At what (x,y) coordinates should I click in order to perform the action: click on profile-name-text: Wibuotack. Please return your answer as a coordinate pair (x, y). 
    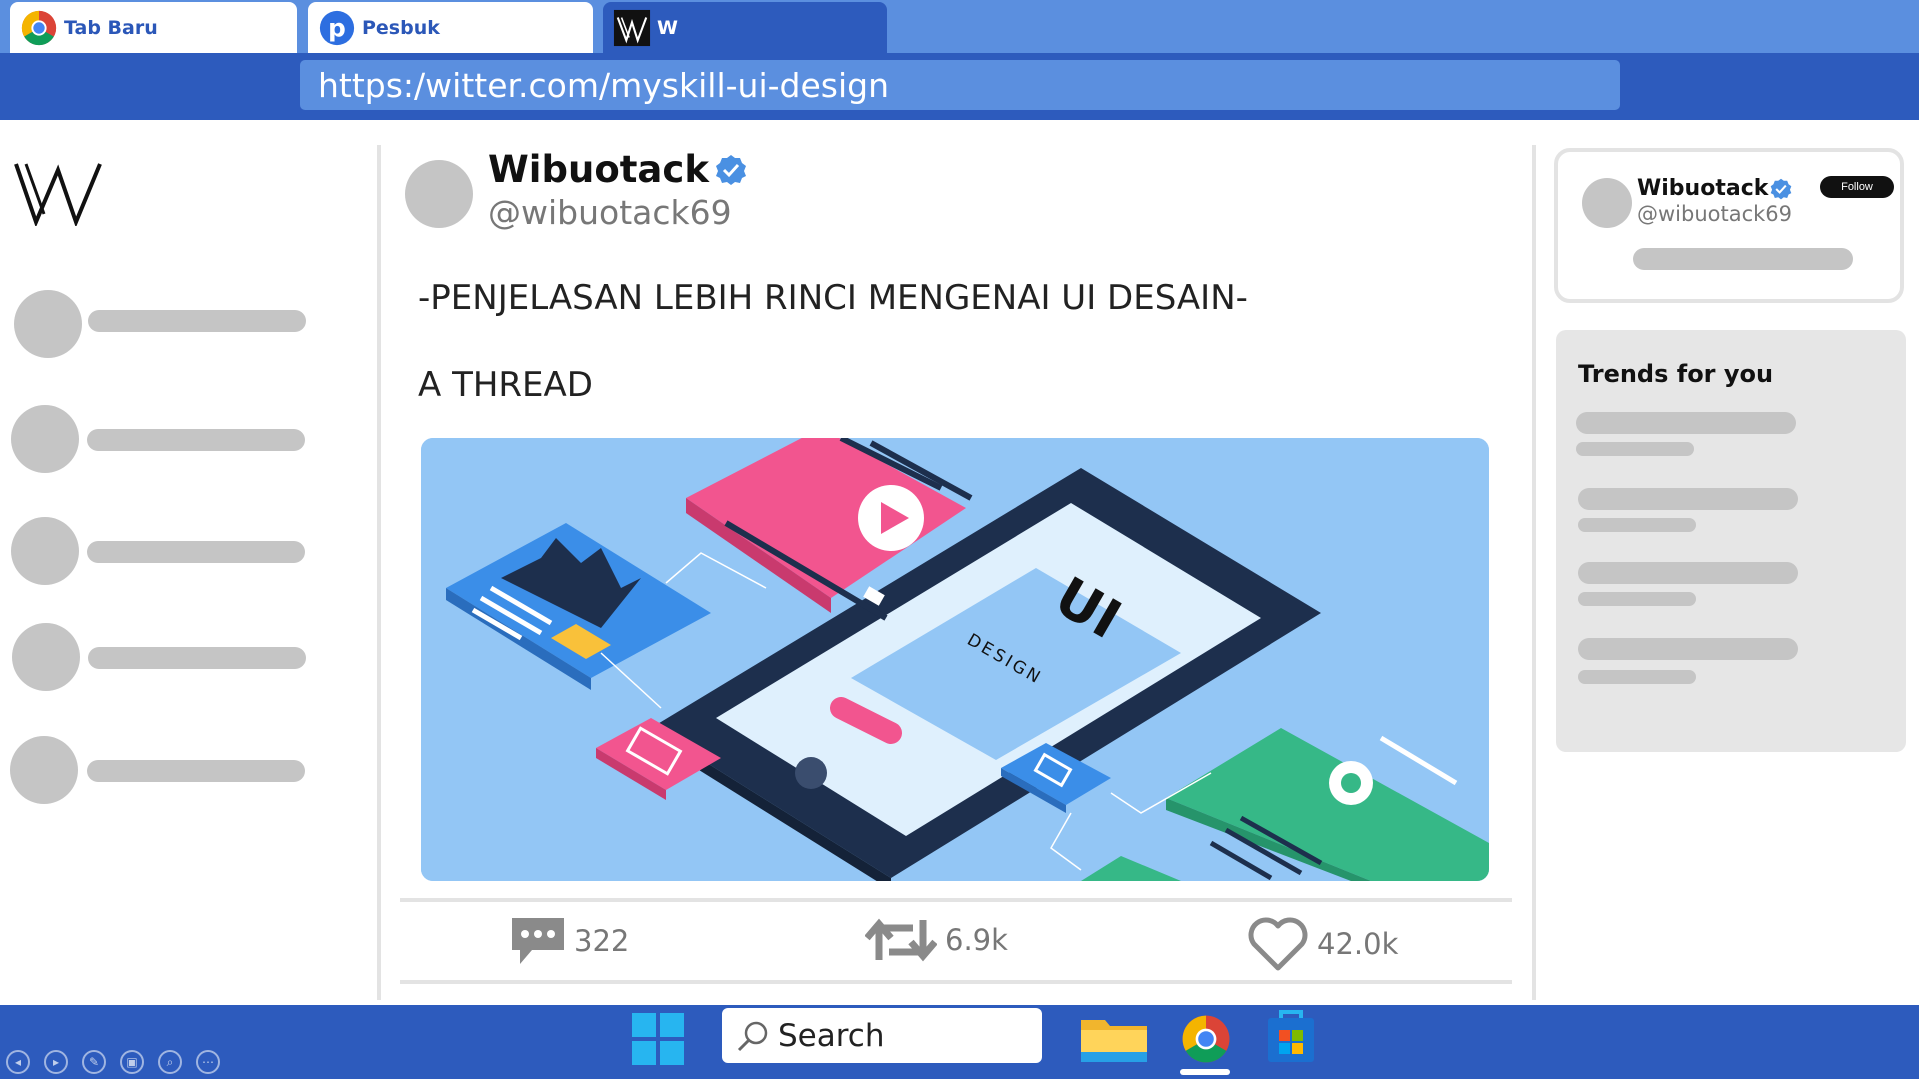
    Looking at the image, I should click on (1703, 188).